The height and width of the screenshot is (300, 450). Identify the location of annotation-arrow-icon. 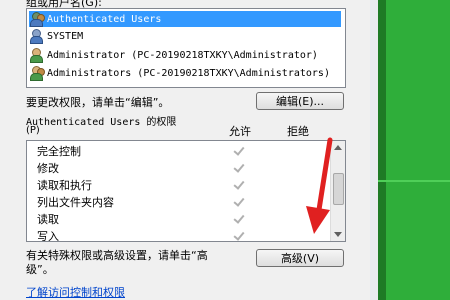
(319, 185).